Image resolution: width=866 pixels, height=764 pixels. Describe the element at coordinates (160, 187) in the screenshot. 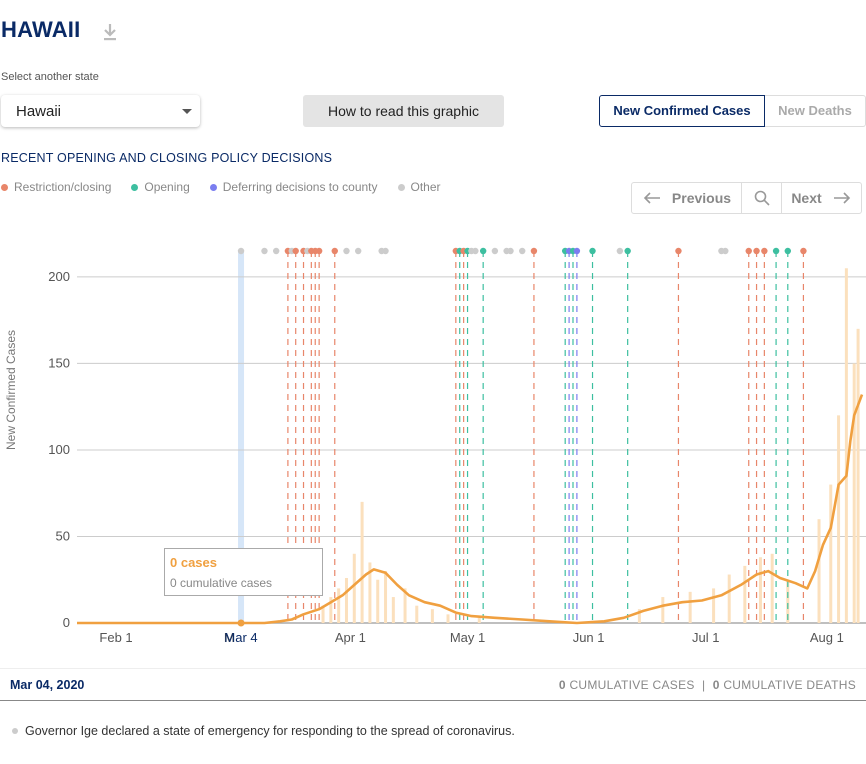

I see `legend-opening: Opening` at that location.